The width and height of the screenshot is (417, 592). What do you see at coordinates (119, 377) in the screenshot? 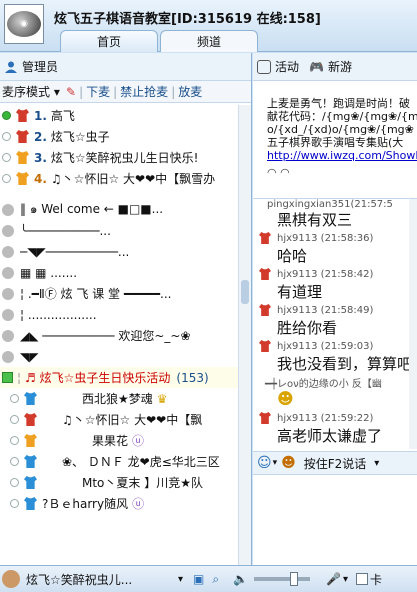
I see `sub-channel-header: ¦ ♬ 炫飞☆虫子生日快乐活动 (153)` at bounding box center [119, 377].